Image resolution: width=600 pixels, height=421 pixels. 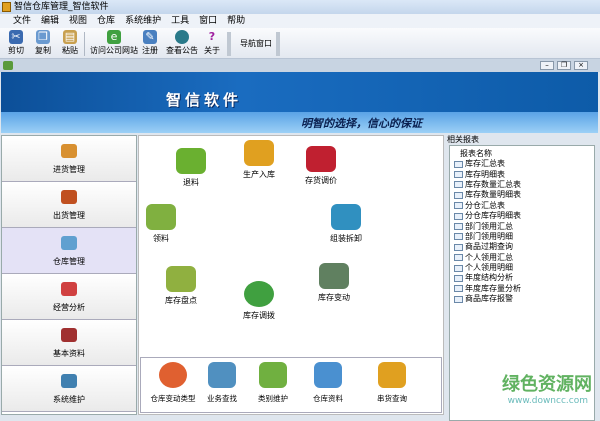 I want to click on app-icon, so click(x=6, y=7).